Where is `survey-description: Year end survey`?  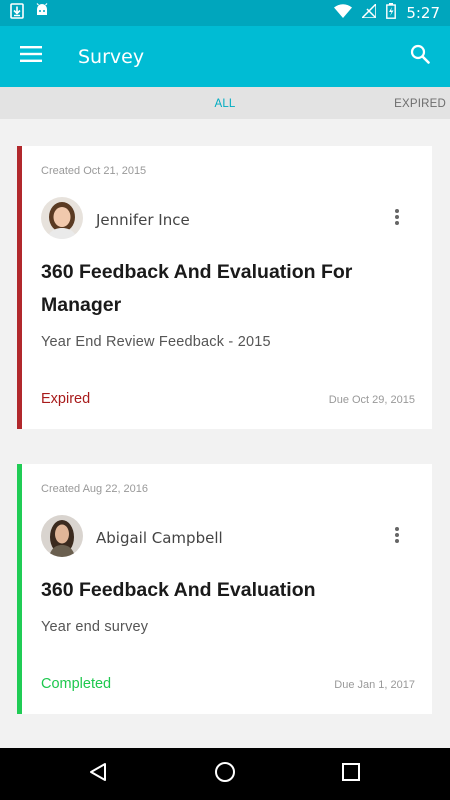 survey-description: Year end survey is located at coordinates (95, 627).